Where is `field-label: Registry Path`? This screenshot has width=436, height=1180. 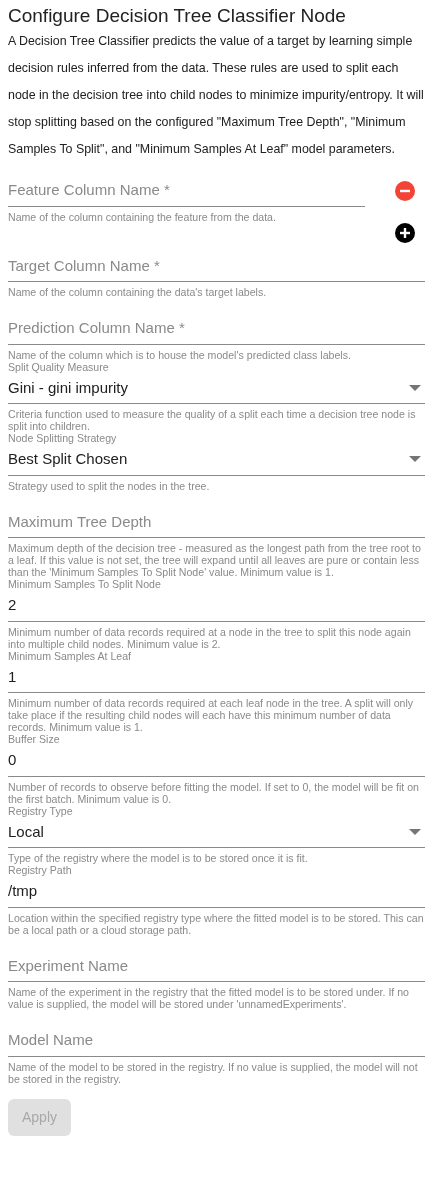
field-label: Registry Path is located at coordinates (40, 870).